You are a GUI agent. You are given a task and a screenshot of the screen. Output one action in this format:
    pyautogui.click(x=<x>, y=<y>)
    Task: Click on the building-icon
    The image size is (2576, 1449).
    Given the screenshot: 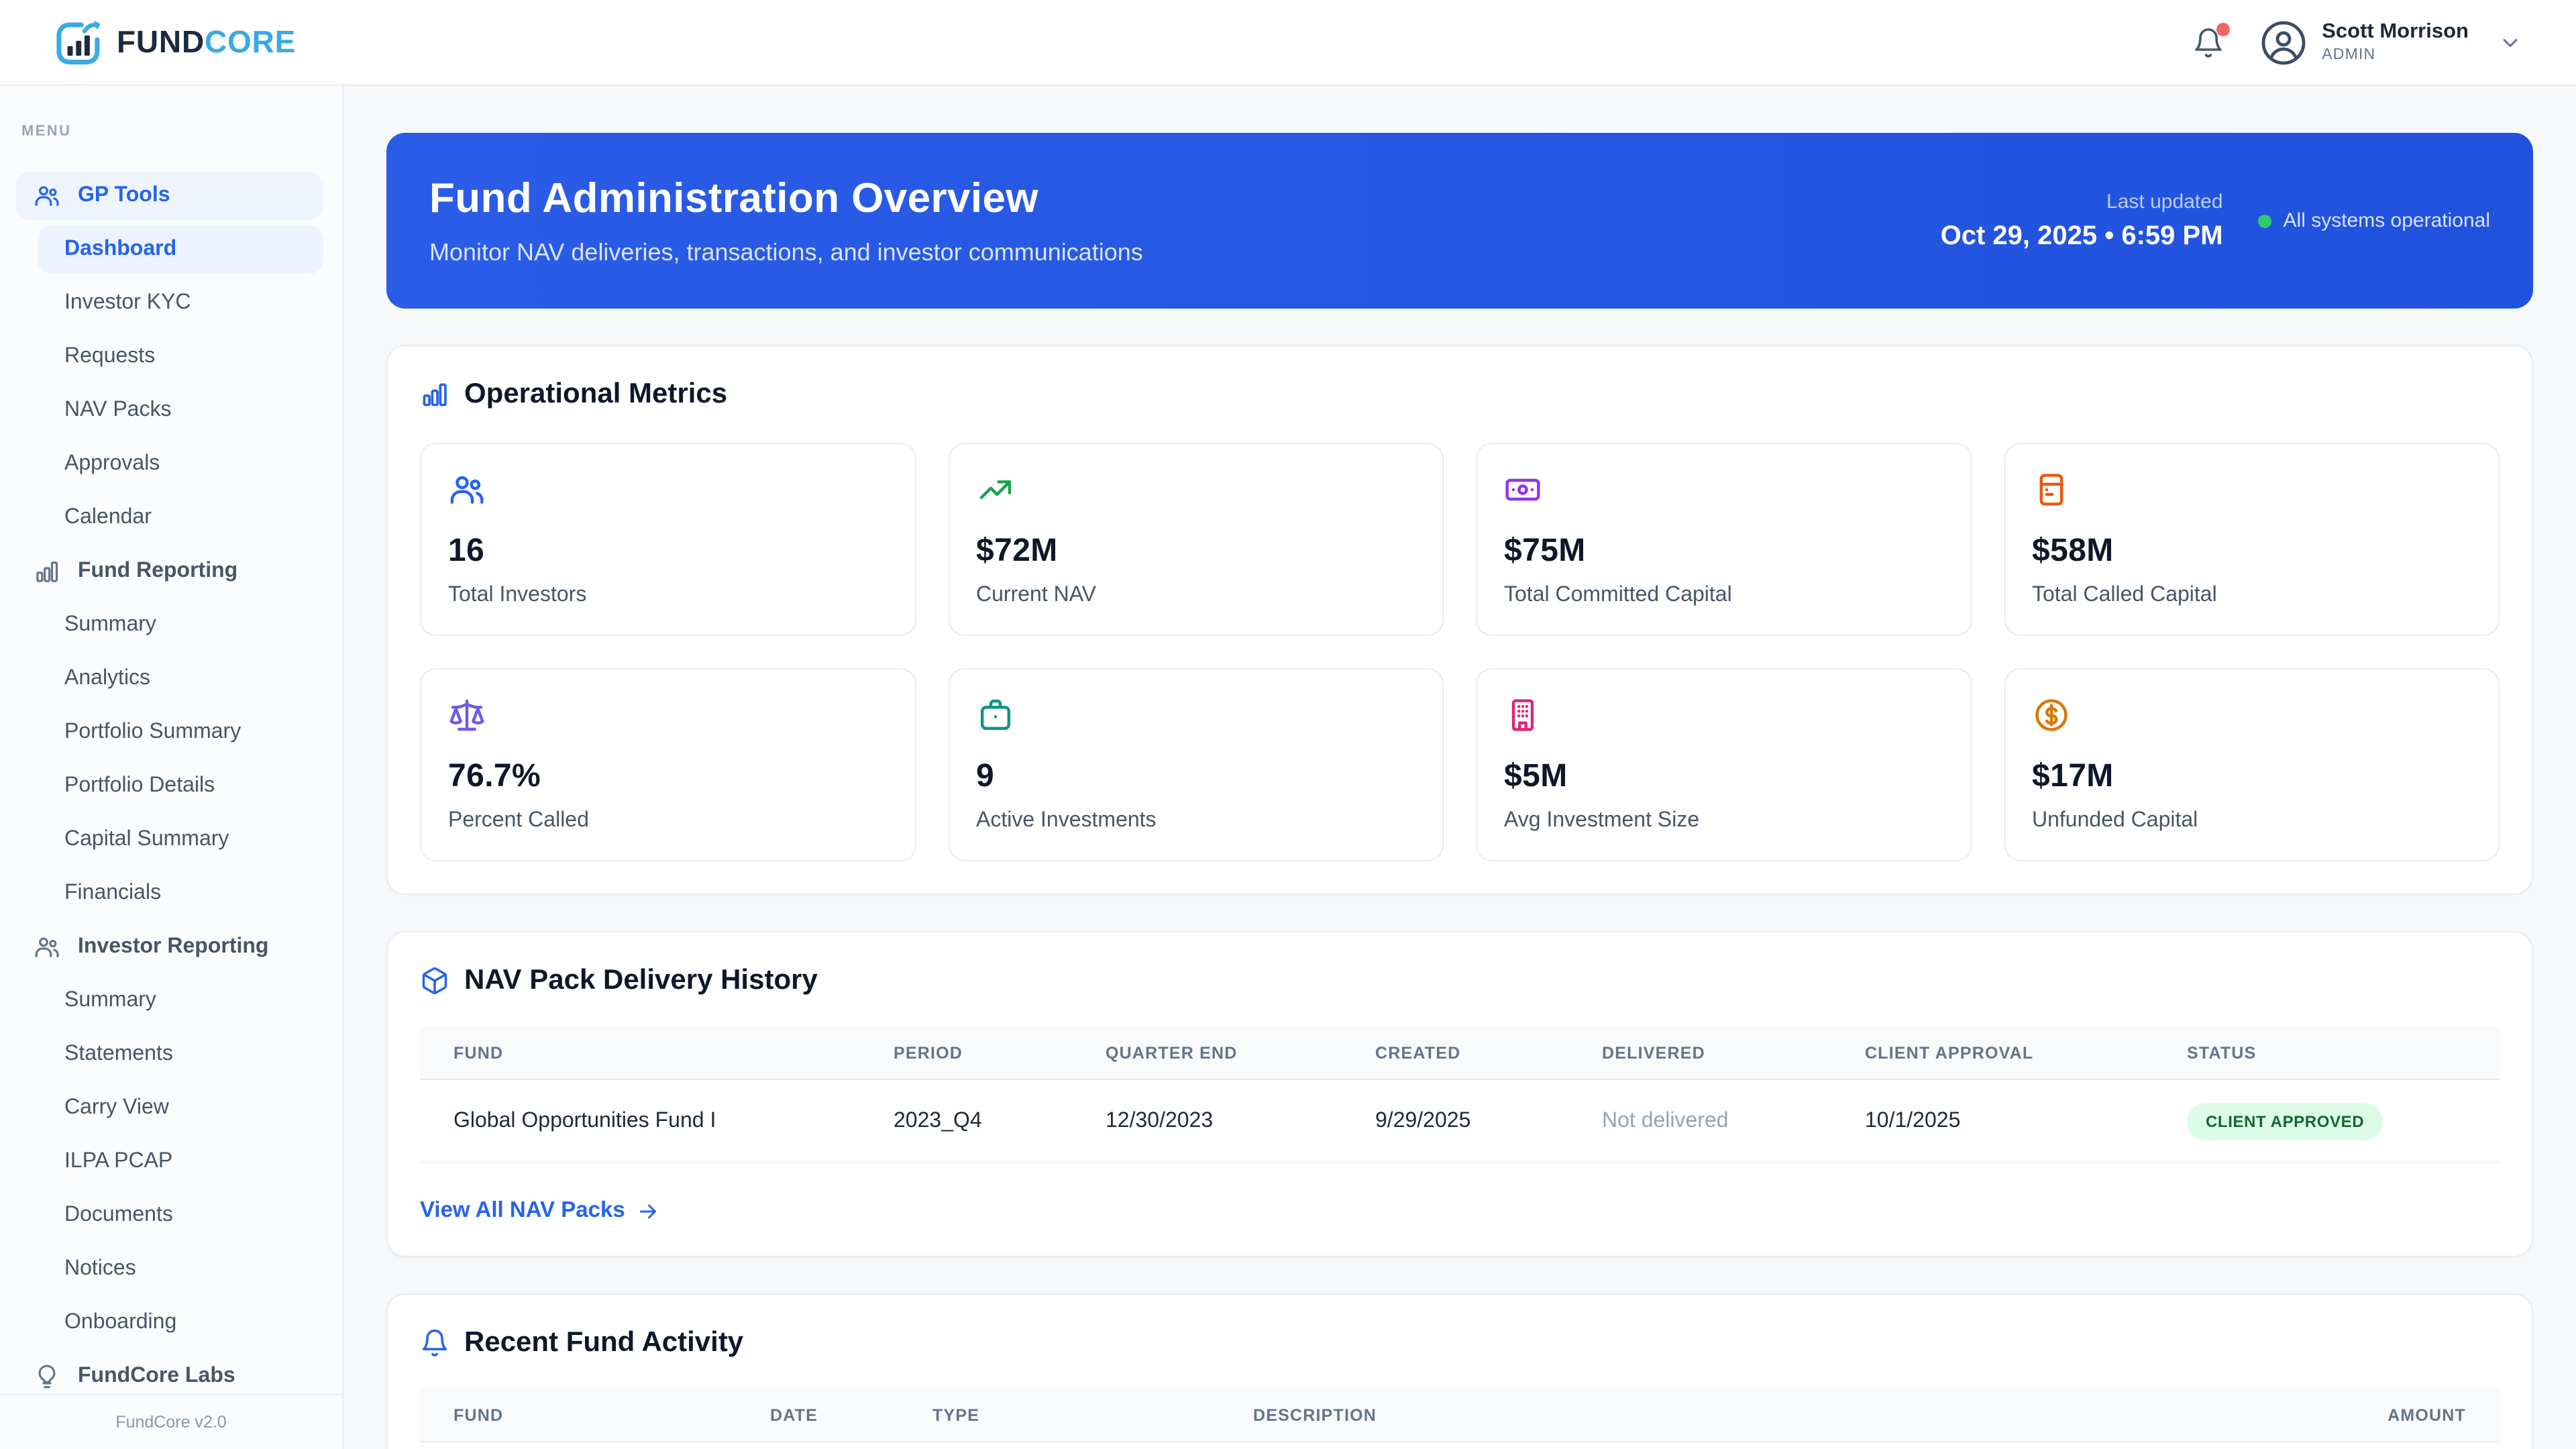 What is the action you would take?
    pyautogui.click(x=1523, y=715)
    